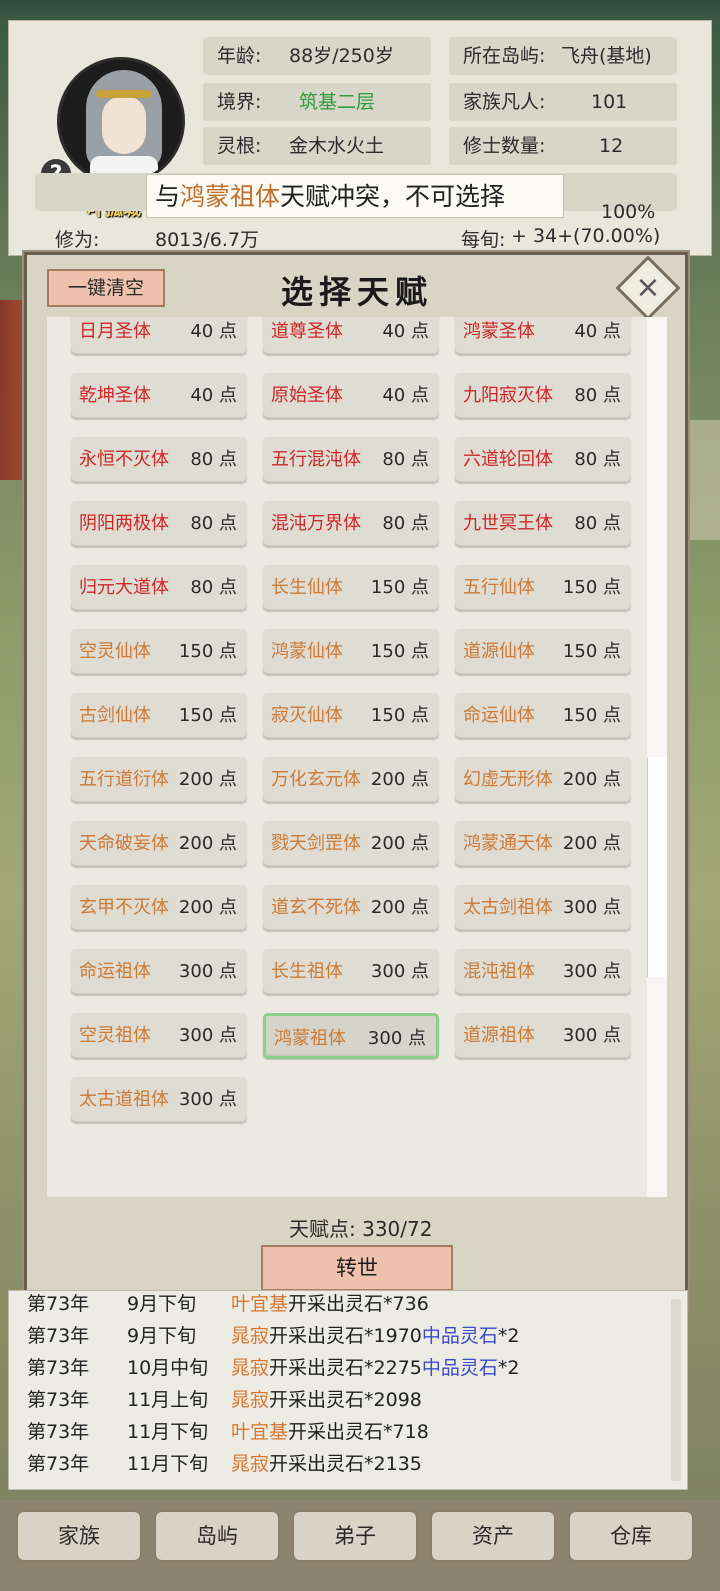  What do you see at coordinates (543, 908) in the screenshot?
I see `talent-item: 太古剑祖体 300 点` at bounding box center [543, 908].